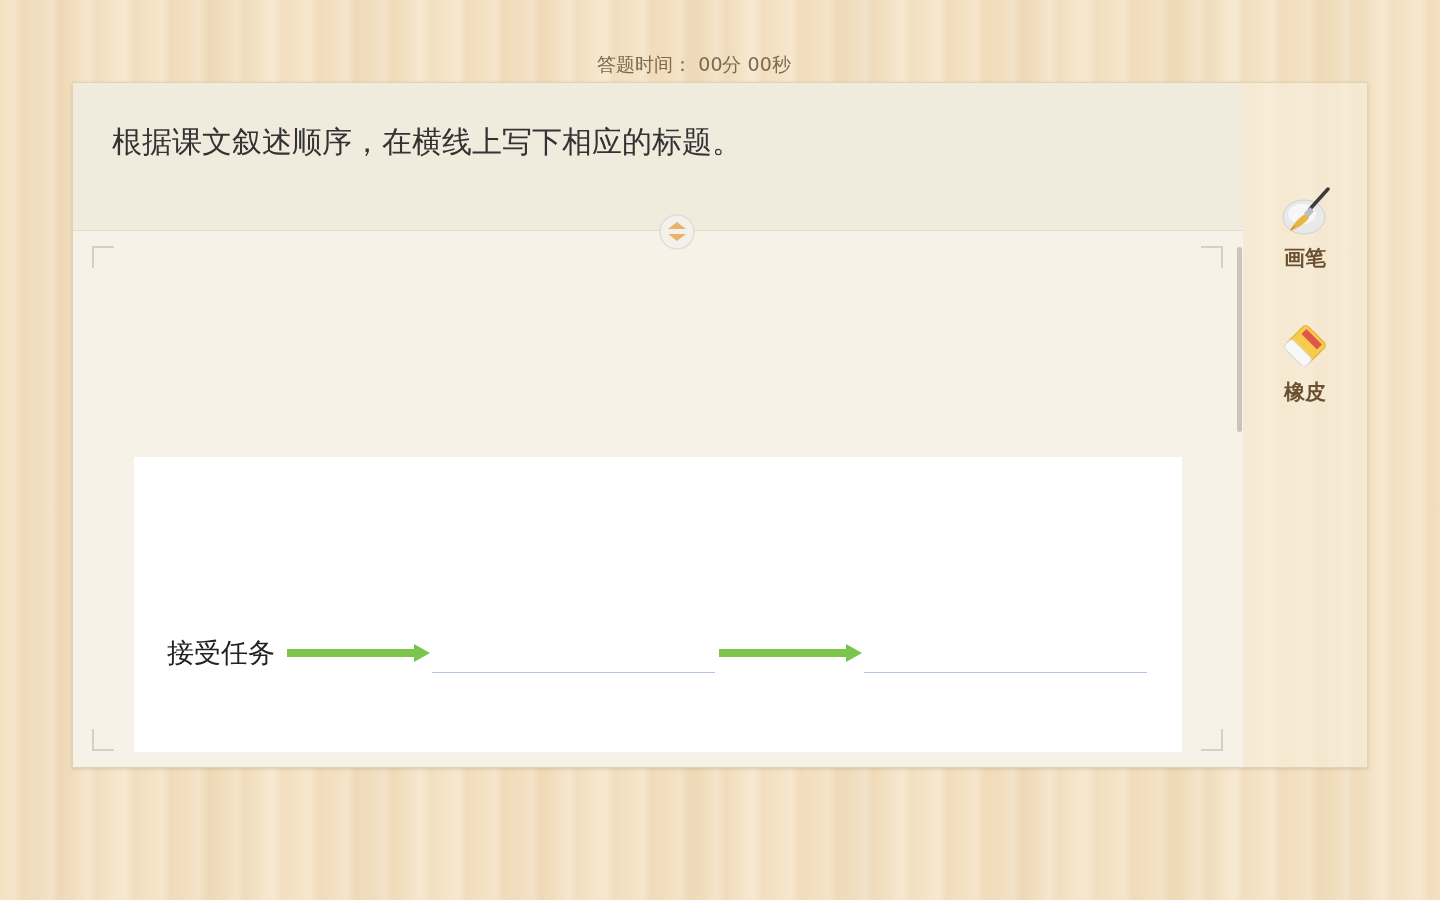 The image size is (1440, 900). Describe the element at coordinates (1305, 363) in the screenshot. I see `eraser-tool-button: 橡皮` at that location.